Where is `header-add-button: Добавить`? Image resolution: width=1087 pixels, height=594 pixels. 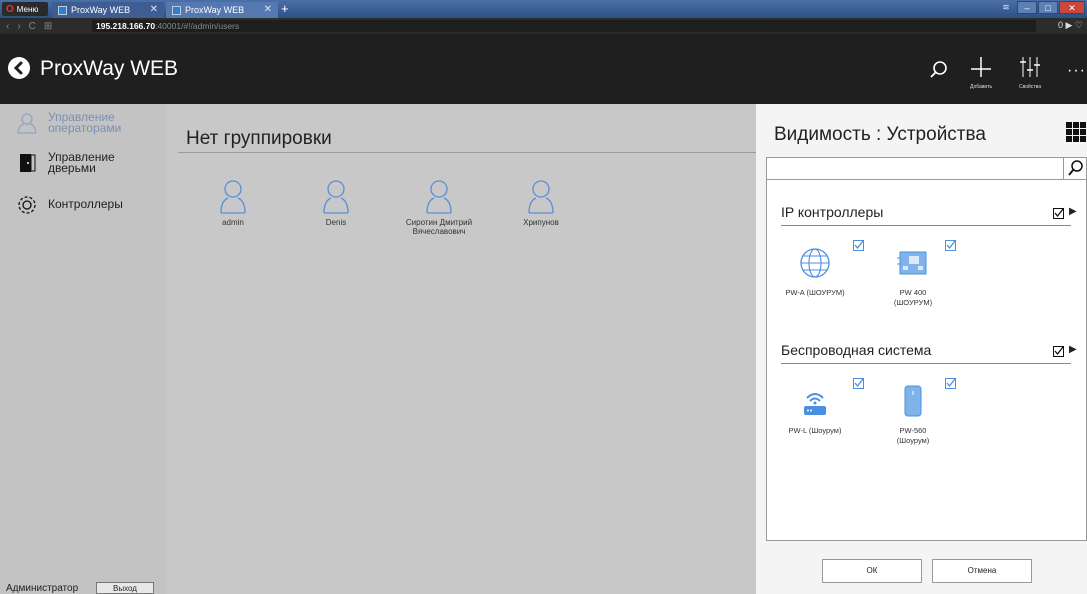
header-add-button: Добавить is located at coordinates (981, 73).